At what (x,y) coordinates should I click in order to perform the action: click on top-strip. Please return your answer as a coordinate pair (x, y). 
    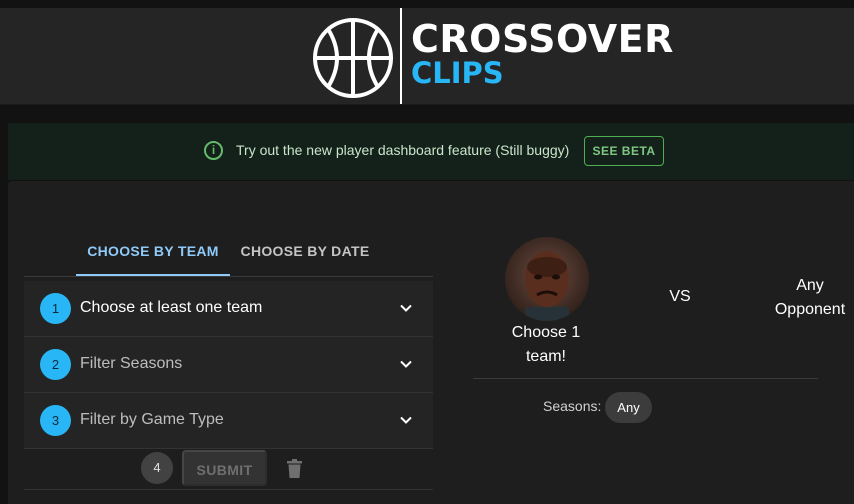
    Looking at the image, I should click on (427, 4).